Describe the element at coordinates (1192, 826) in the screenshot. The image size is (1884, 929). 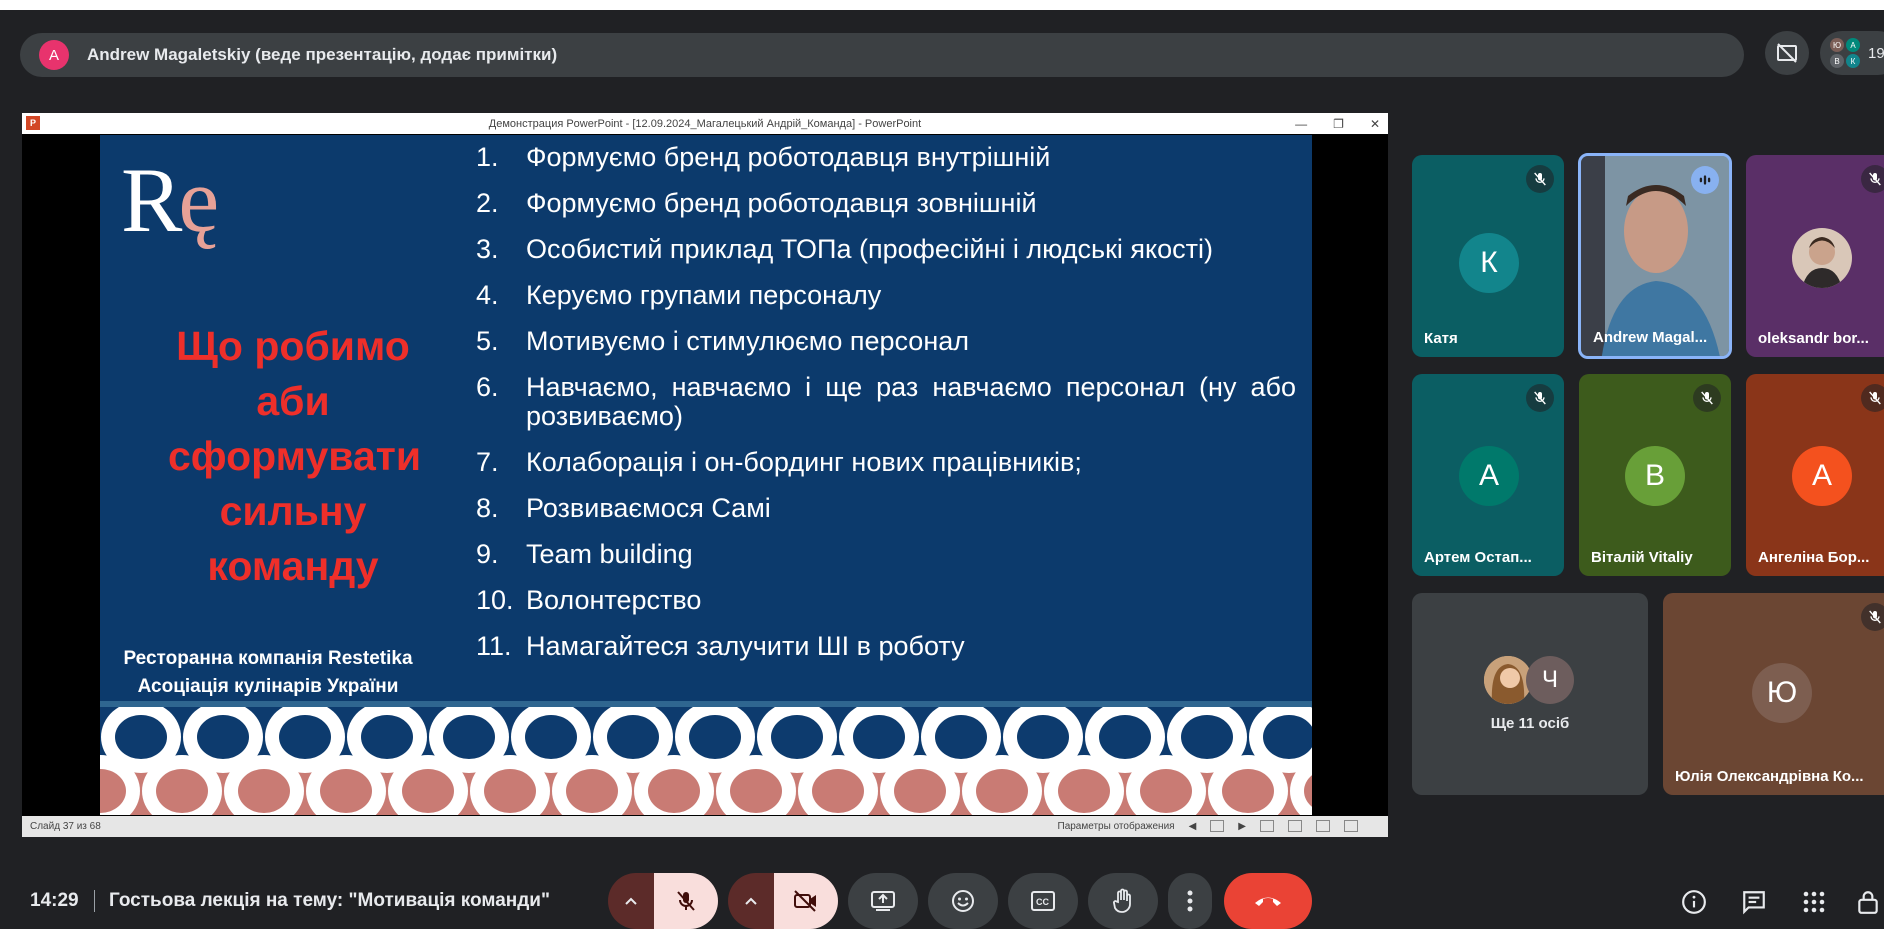
I see `prev-icon: ◀` at that location.